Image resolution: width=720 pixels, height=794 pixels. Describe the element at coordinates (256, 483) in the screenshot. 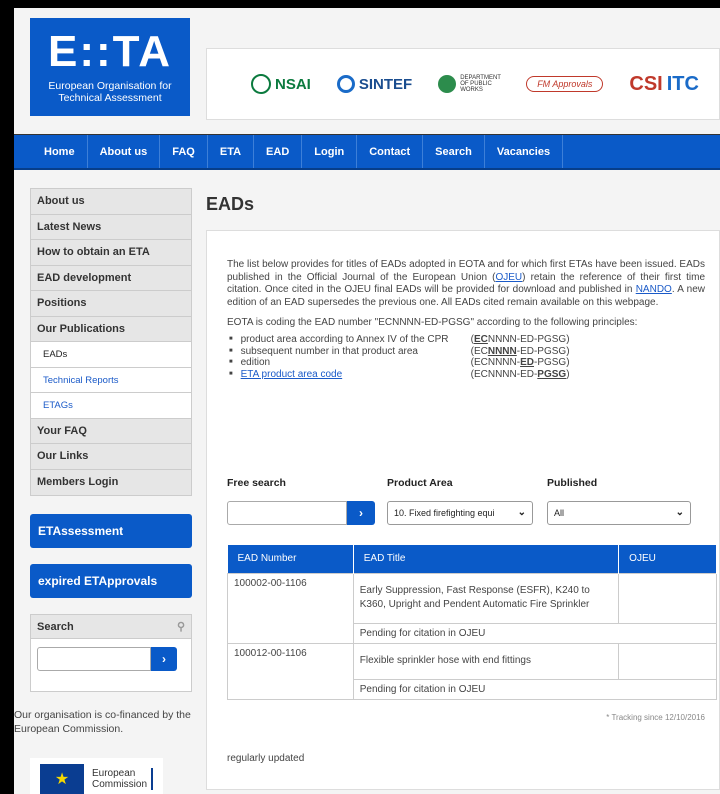

I see `free-search-label: Free search` at that location.